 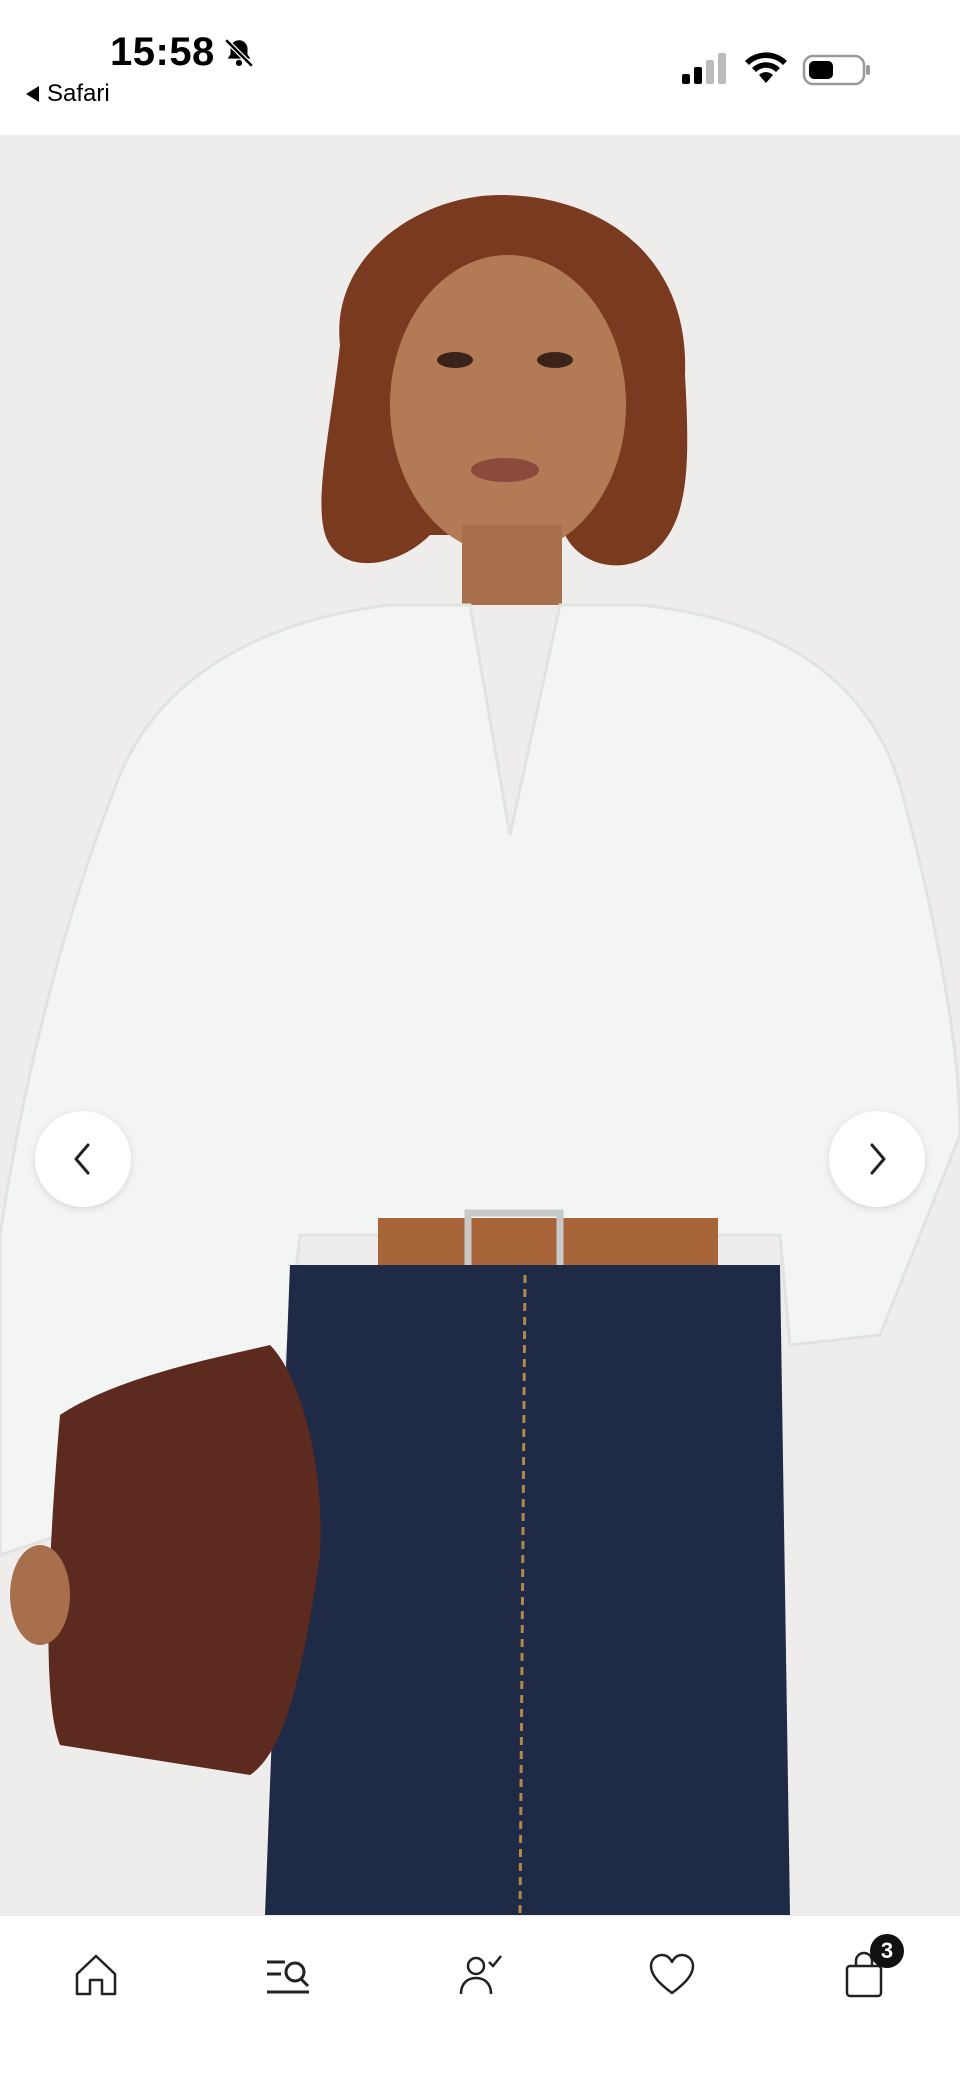 I want to click on previous-image-button, so click(x=83, y=1159).